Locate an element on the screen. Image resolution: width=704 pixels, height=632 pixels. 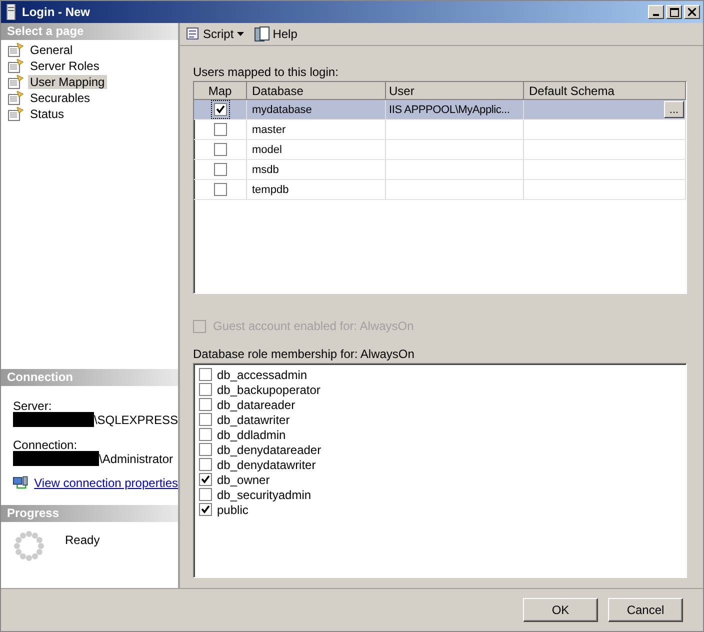
role-name: db_denydatawriter is located at coordinates (266, 465).